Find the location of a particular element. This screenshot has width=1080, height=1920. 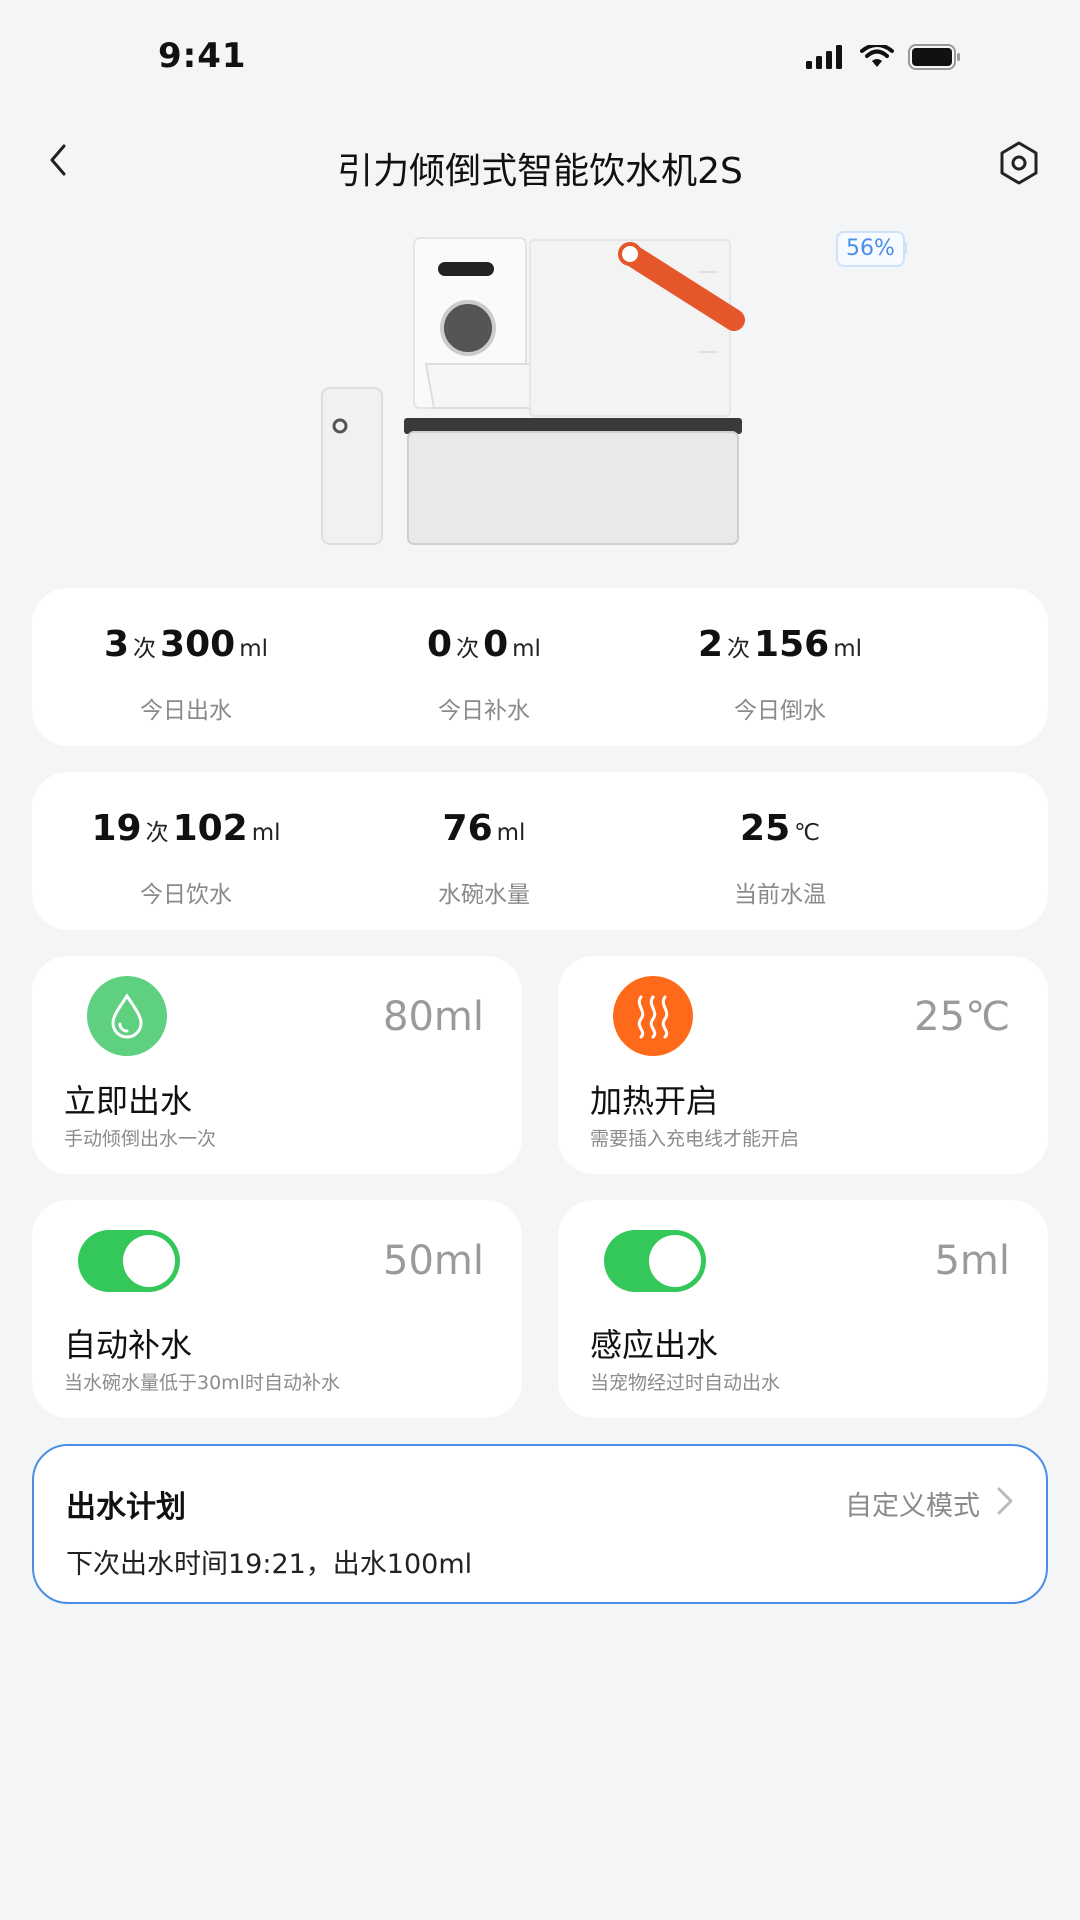

plan-title: 出水计划 is located at coordinates (126, 1507).